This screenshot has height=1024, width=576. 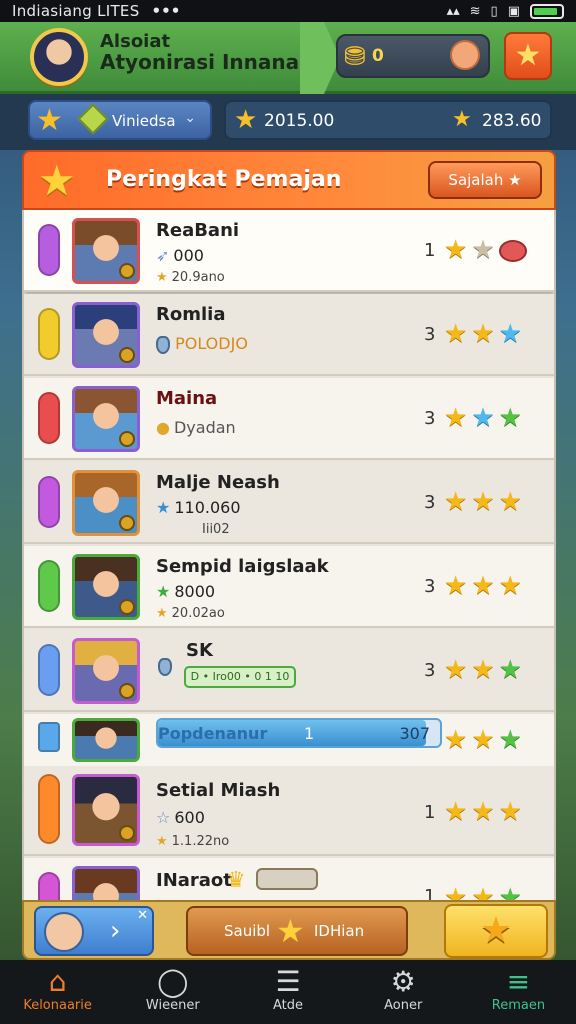 I want to click on nav-home: ⌂ Kelonaarie, so click(x=57, y=992).